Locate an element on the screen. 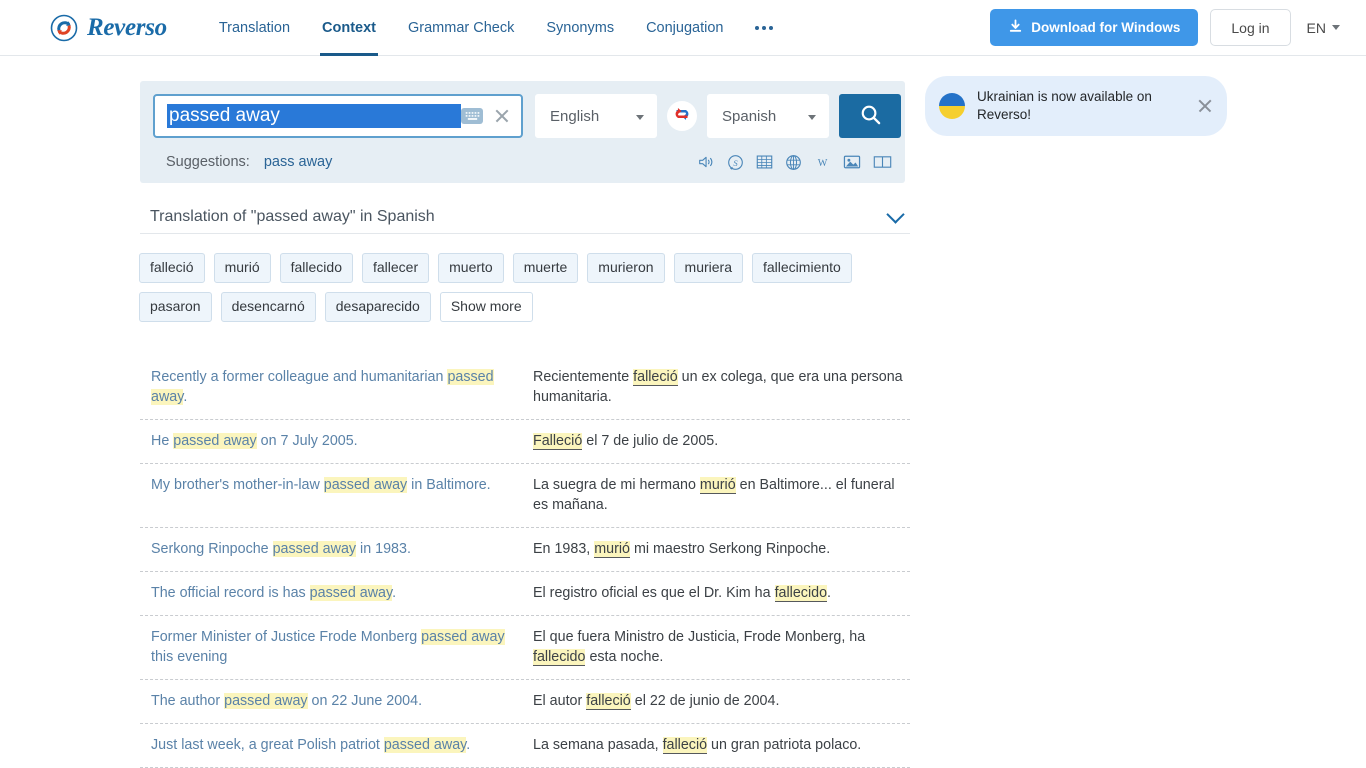 The height and width of the screenshot is (768, 1366). sentence-text: The official record is has is located at coordinates (230, 593).